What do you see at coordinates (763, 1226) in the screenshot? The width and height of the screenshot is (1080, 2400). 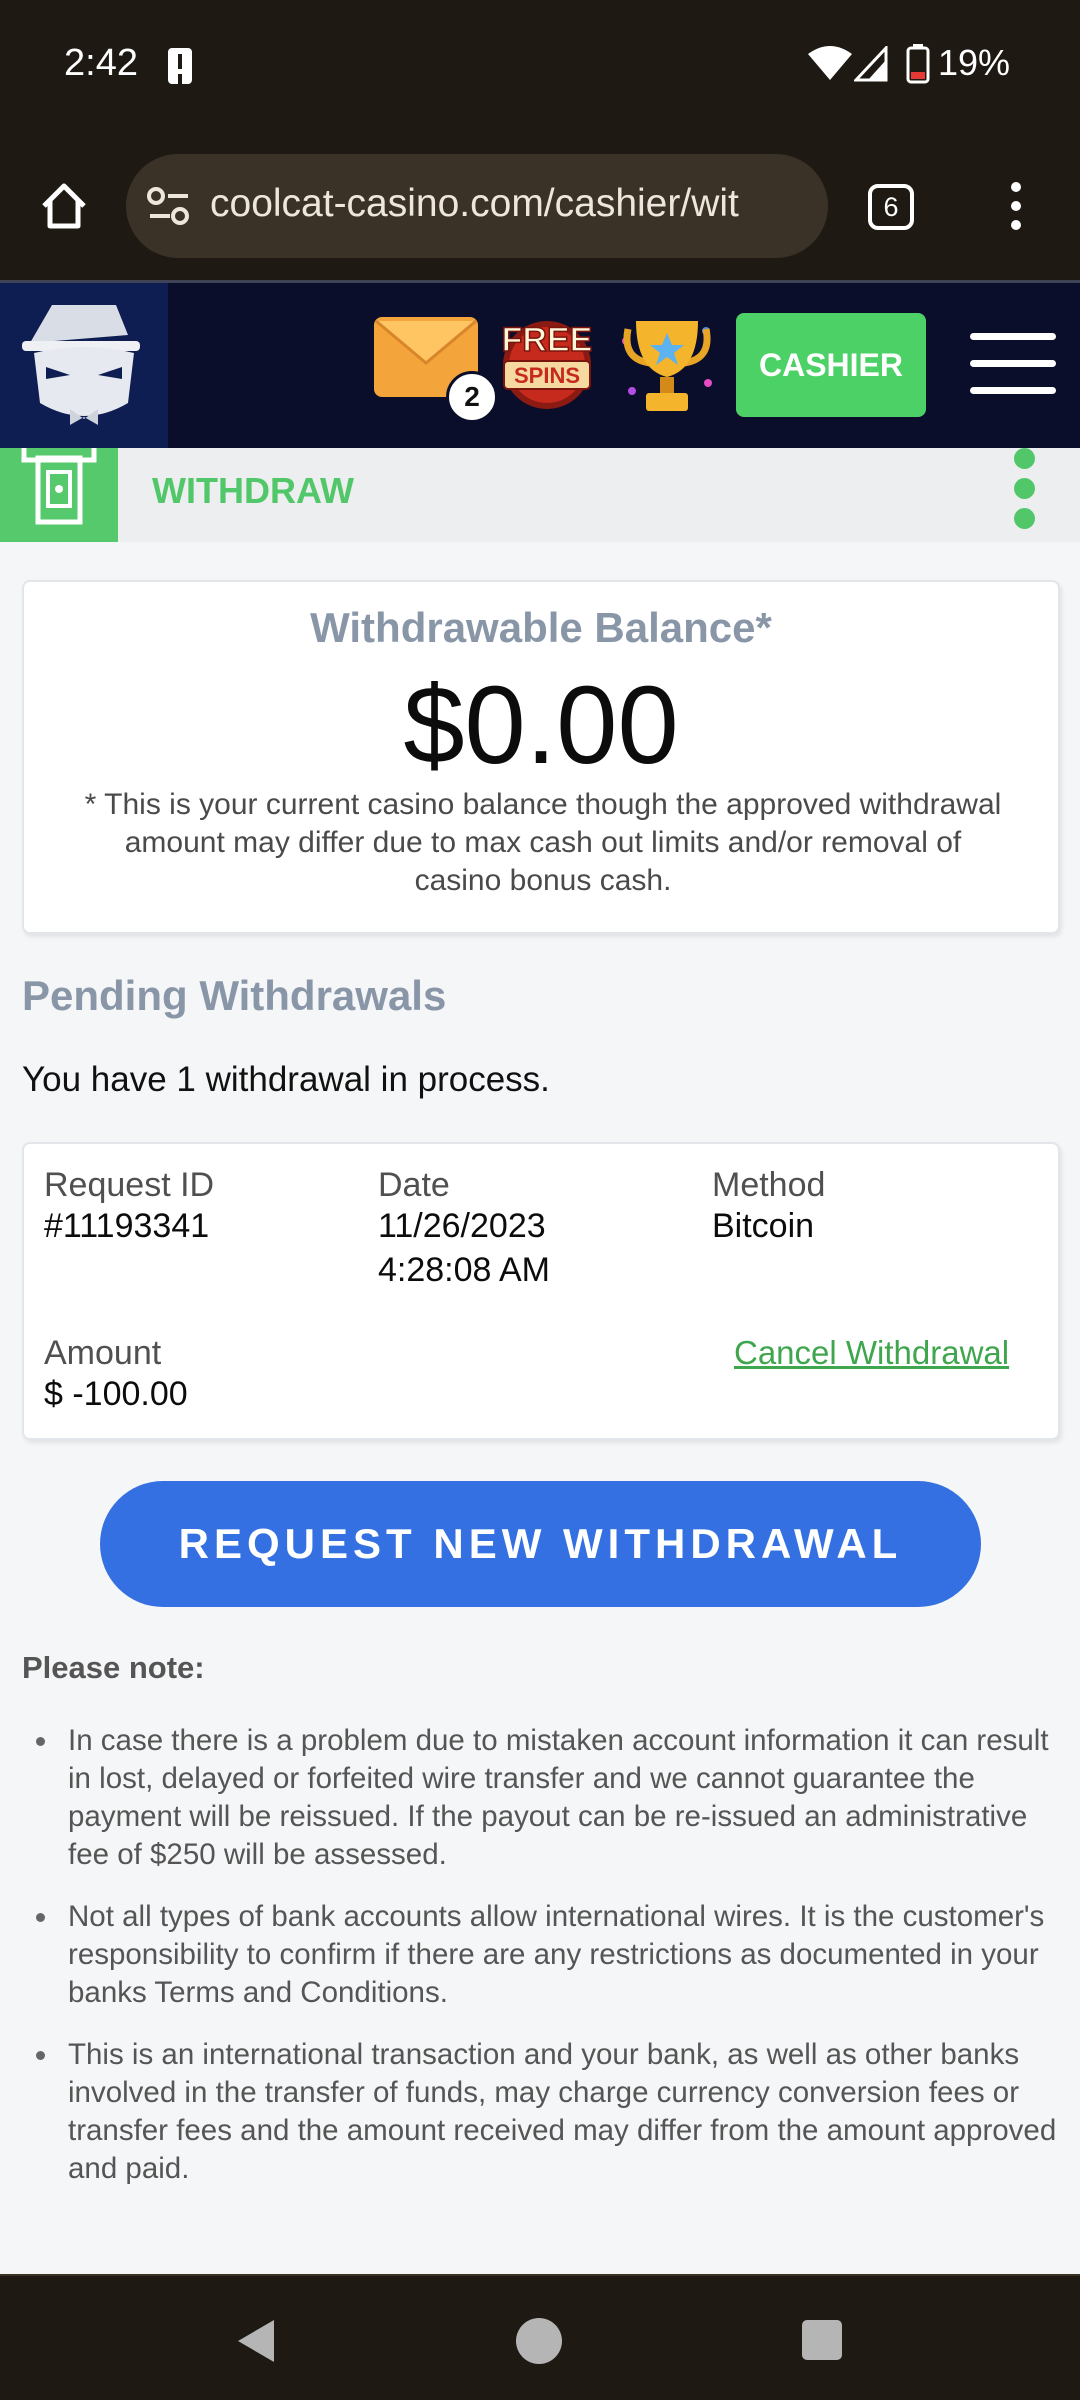 I see `method-value: Bitcoin` at bounding box center [763, 1226].